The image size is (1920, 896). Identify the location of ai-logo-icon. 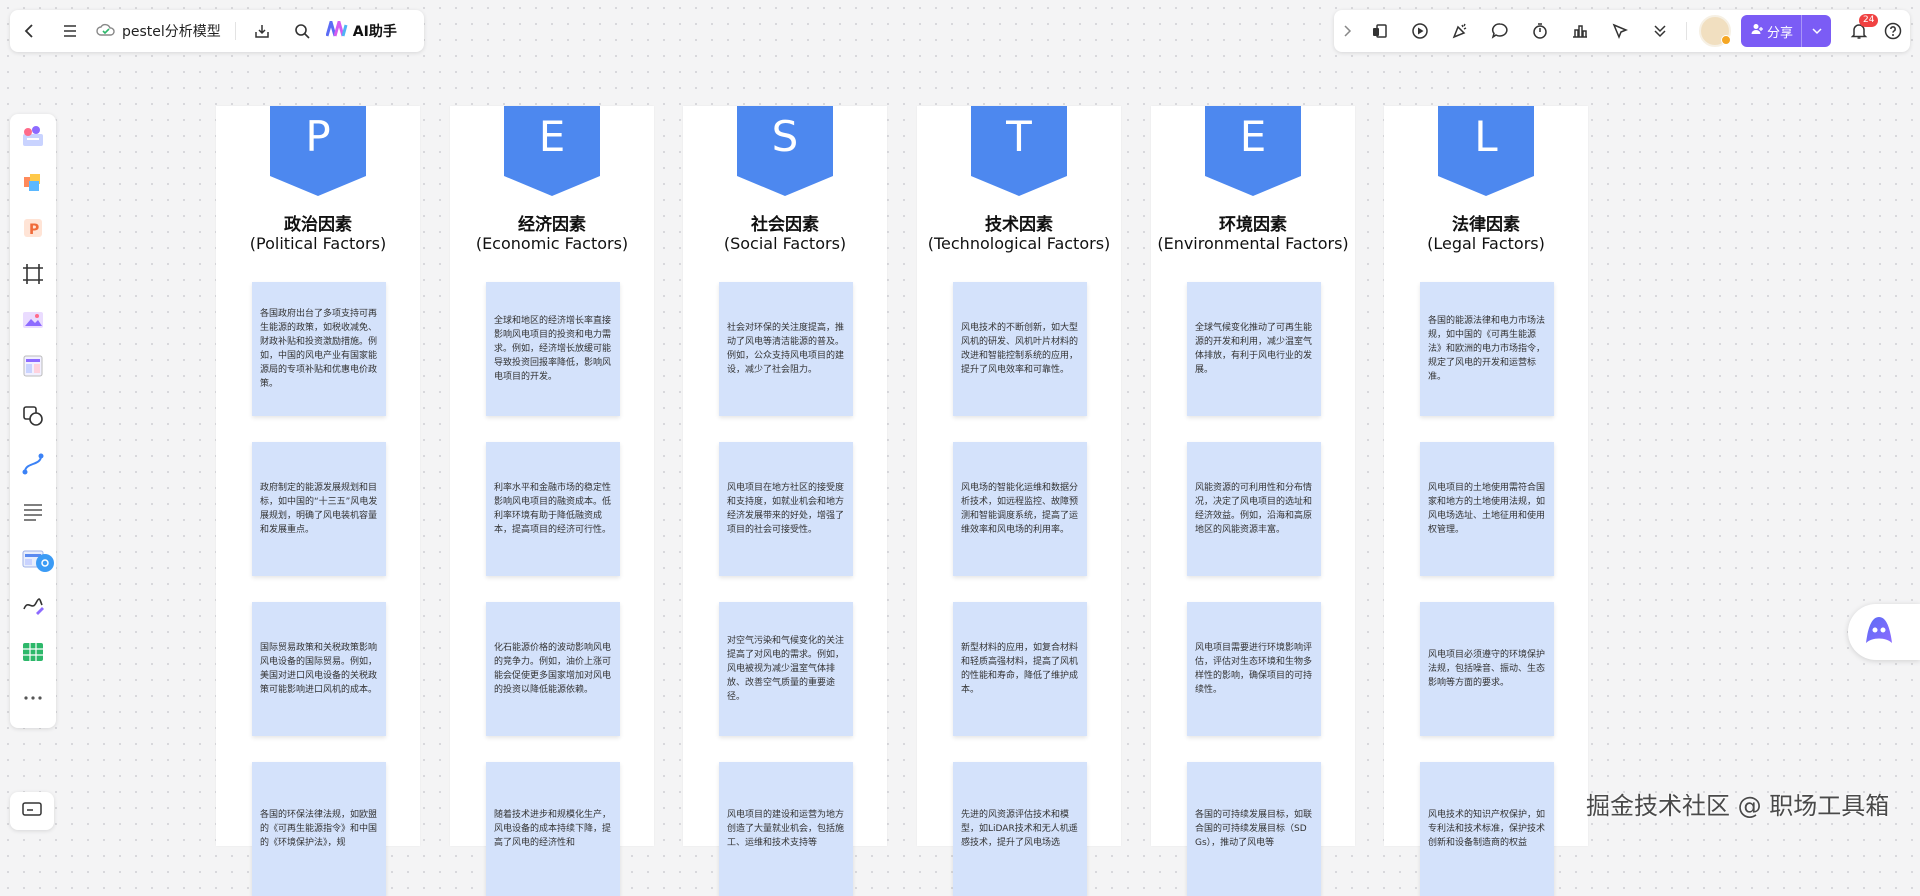
(336, 28).